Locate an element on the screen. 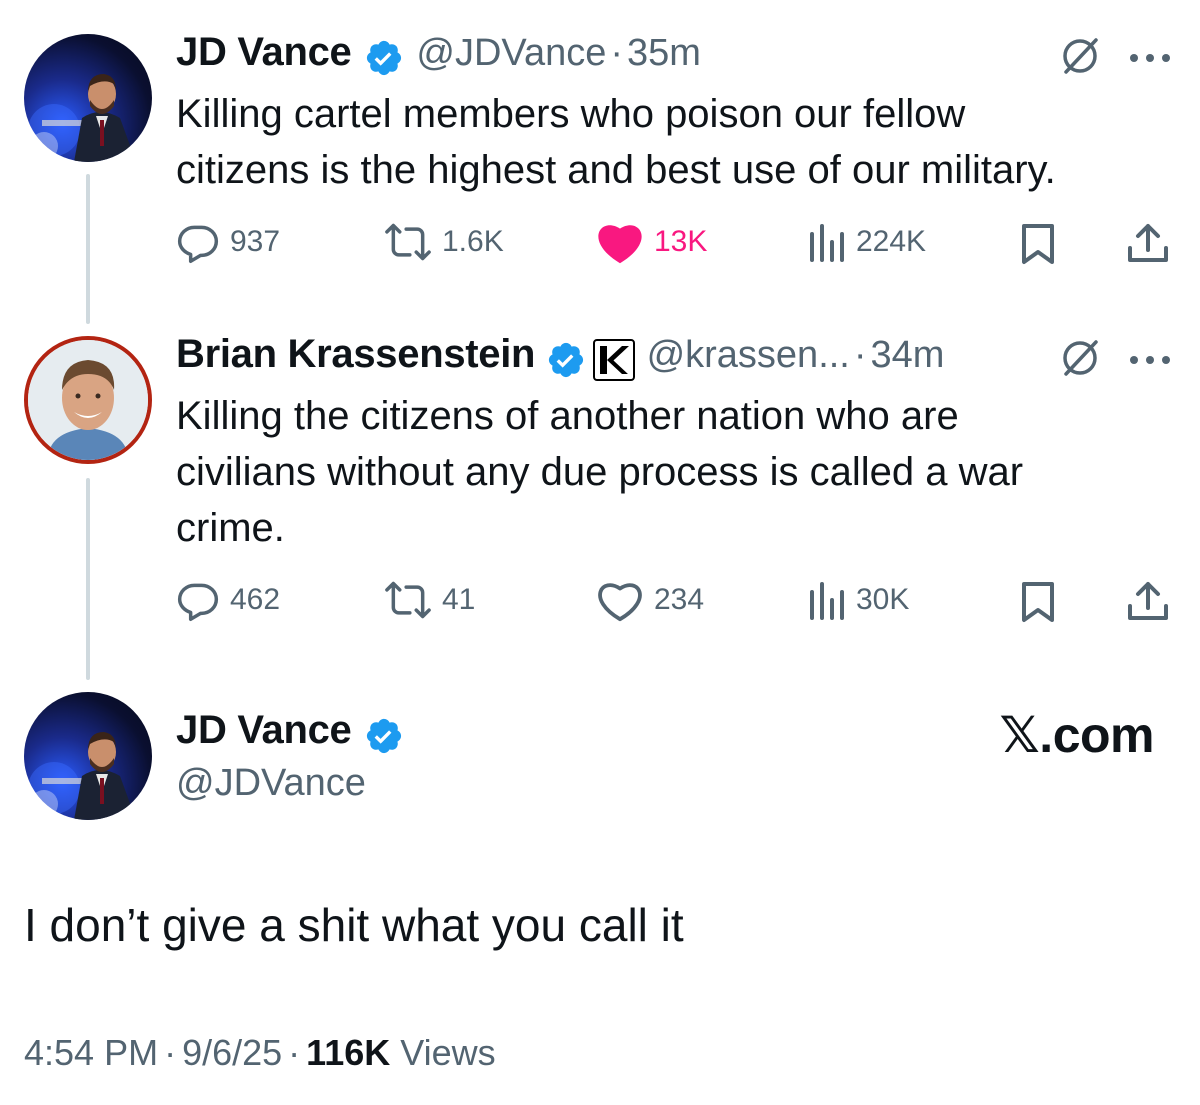  tweet-header: JD Vance @JDVance · 35m is located at coordinates (438, 56).